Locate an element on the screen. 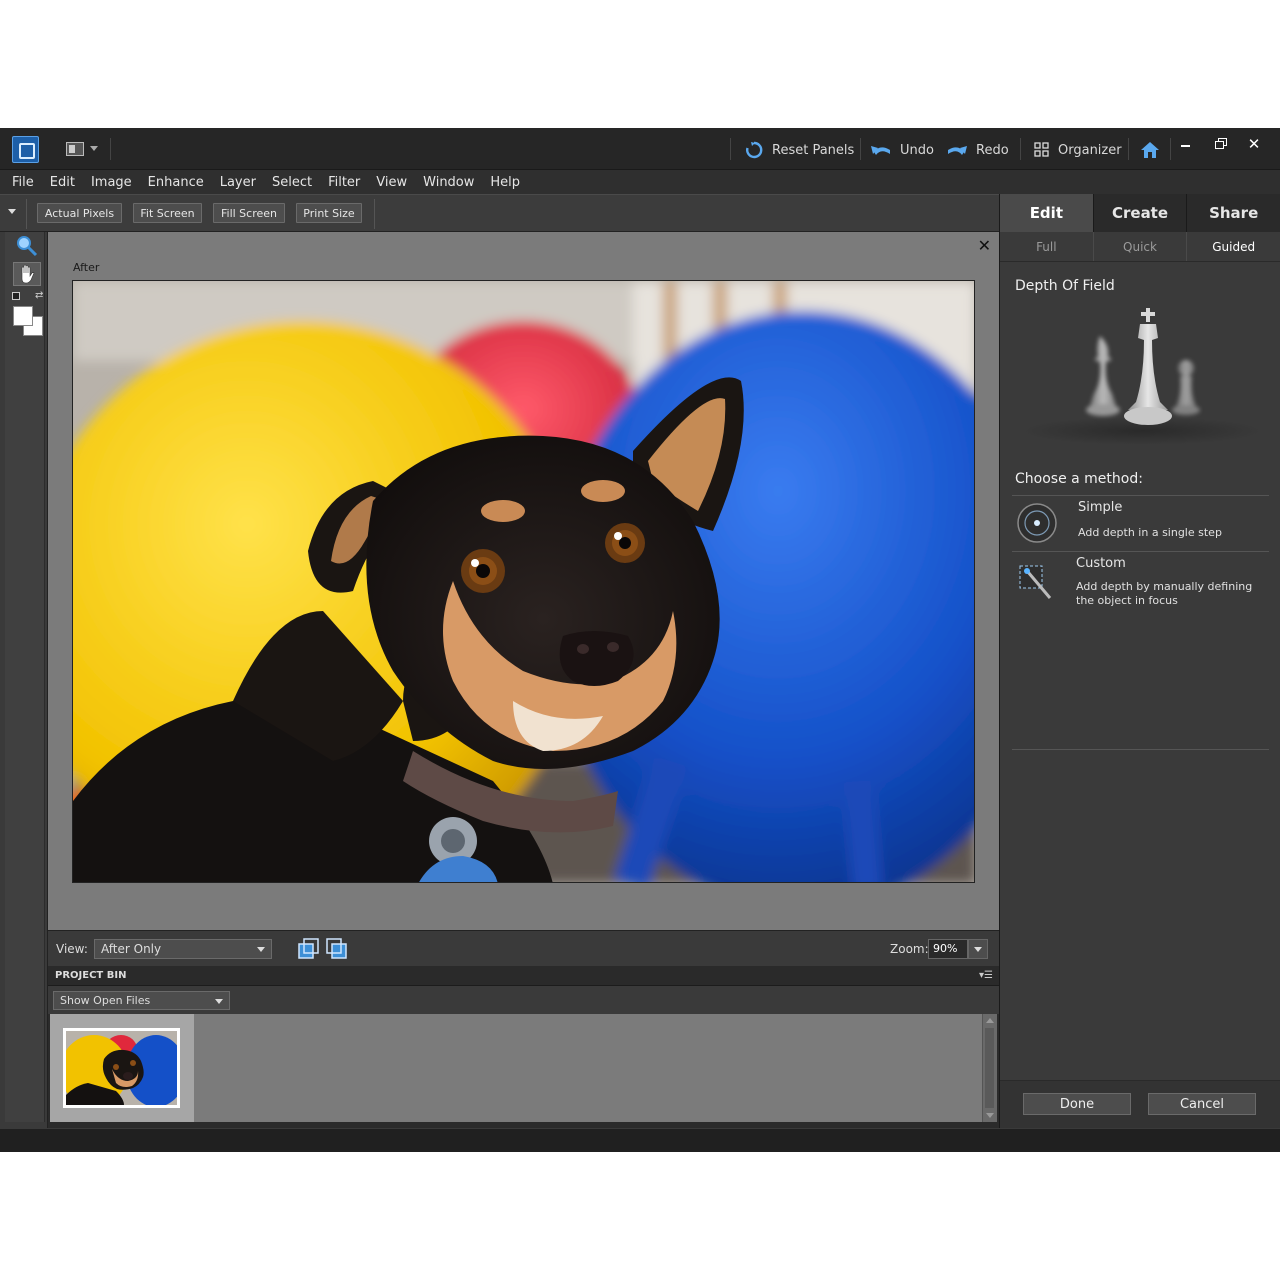 The width and height of the screenshot is (1280, 1280). match-zoom-icon is located at coordinates (337, 949).